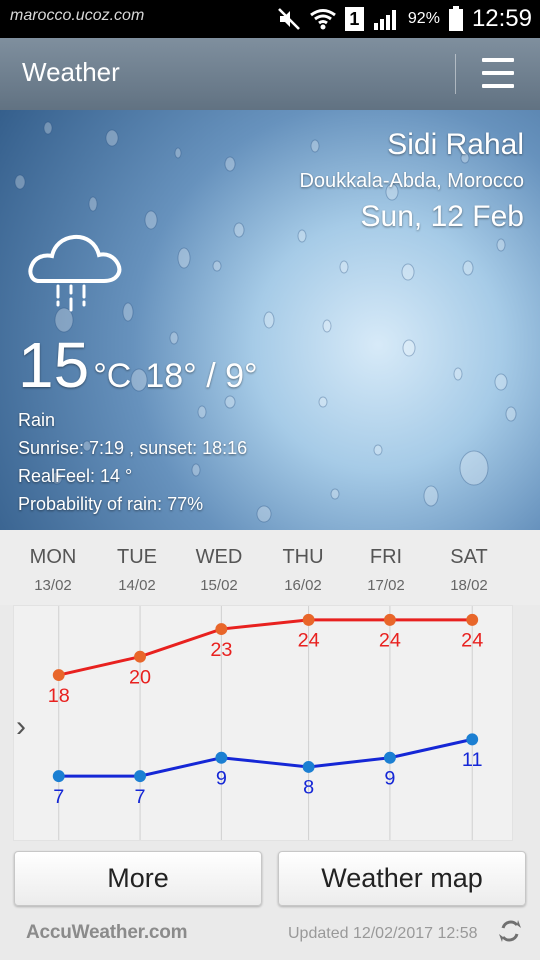 The width and height of the screenshot is (540, 960). What do you see at coordinates (221, 650) in the screenshot?
I see `high-temperature-label: 23` at bounding box center [221, 650].